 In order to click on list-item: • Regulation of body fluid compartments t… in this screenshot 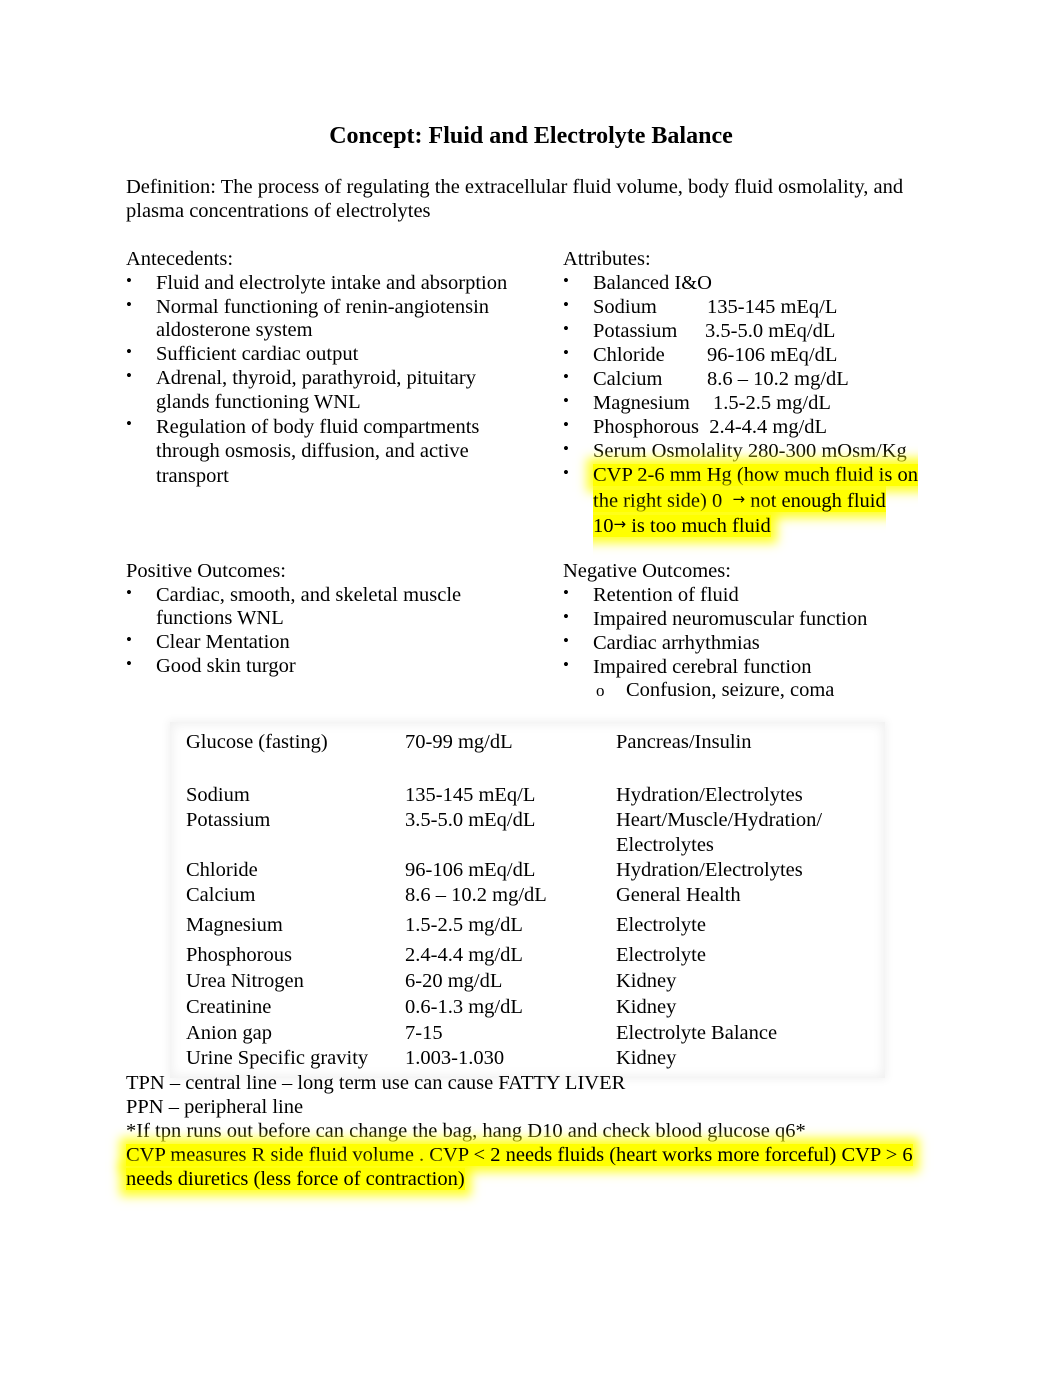, I will do `click(303, 450)`.